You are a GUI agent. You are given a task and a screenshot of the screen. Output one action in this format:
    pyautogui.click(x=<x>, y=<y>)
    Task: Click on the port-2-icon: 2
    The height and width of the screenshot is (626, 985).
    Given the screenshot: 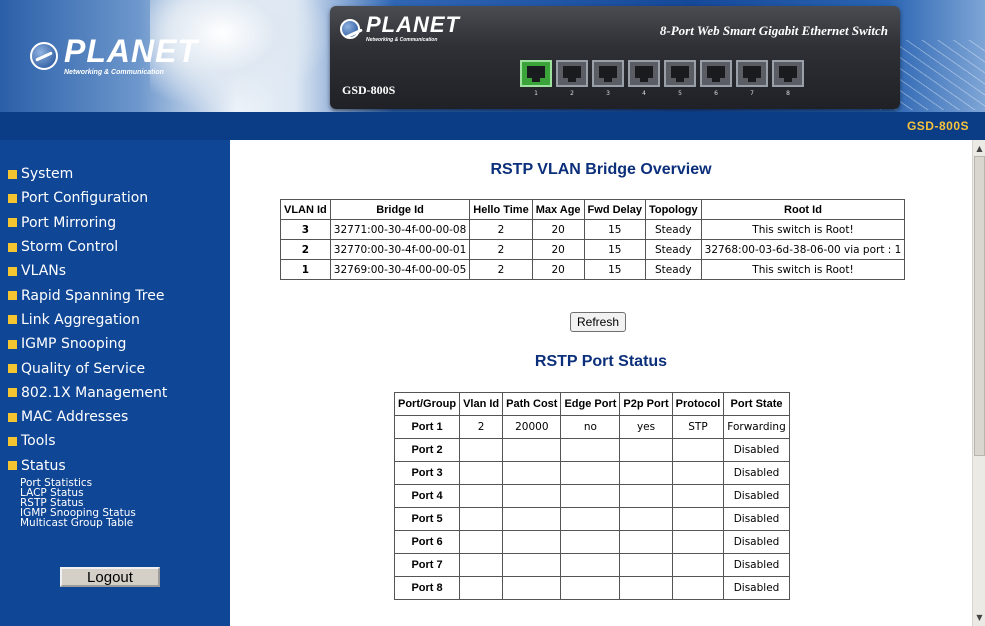 What is the action you would take?
    pyautogui.click(x=572, y=78)
    